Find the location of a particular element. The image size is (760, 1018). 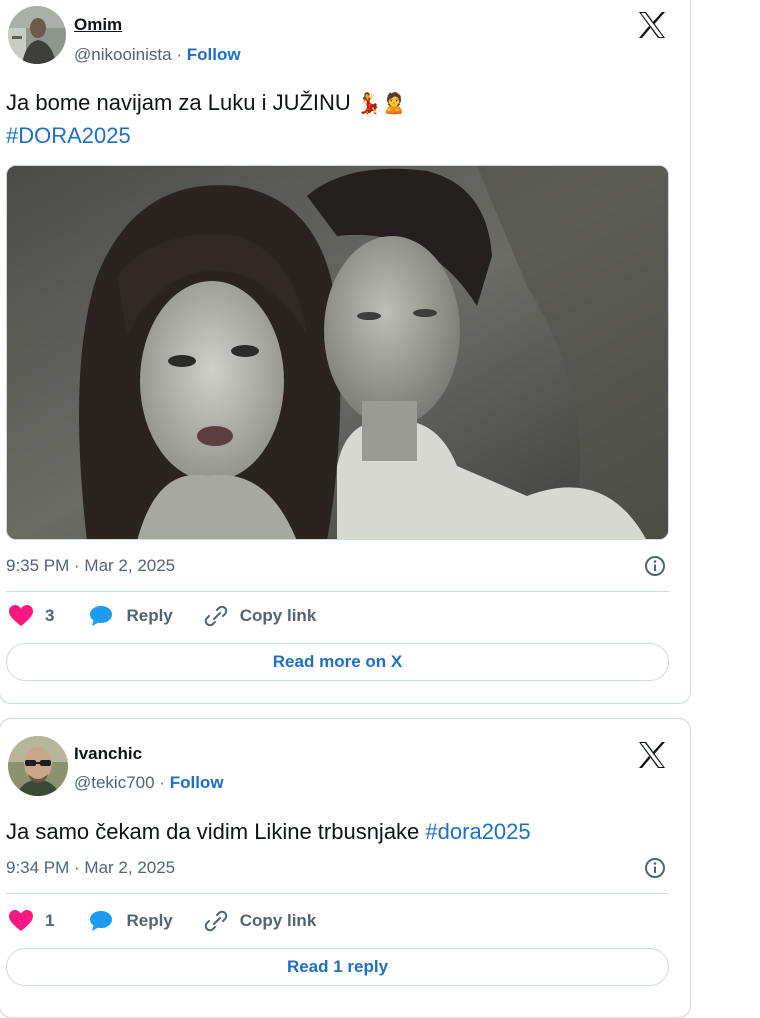

avatar-omim is located at coordinates (37, 35).